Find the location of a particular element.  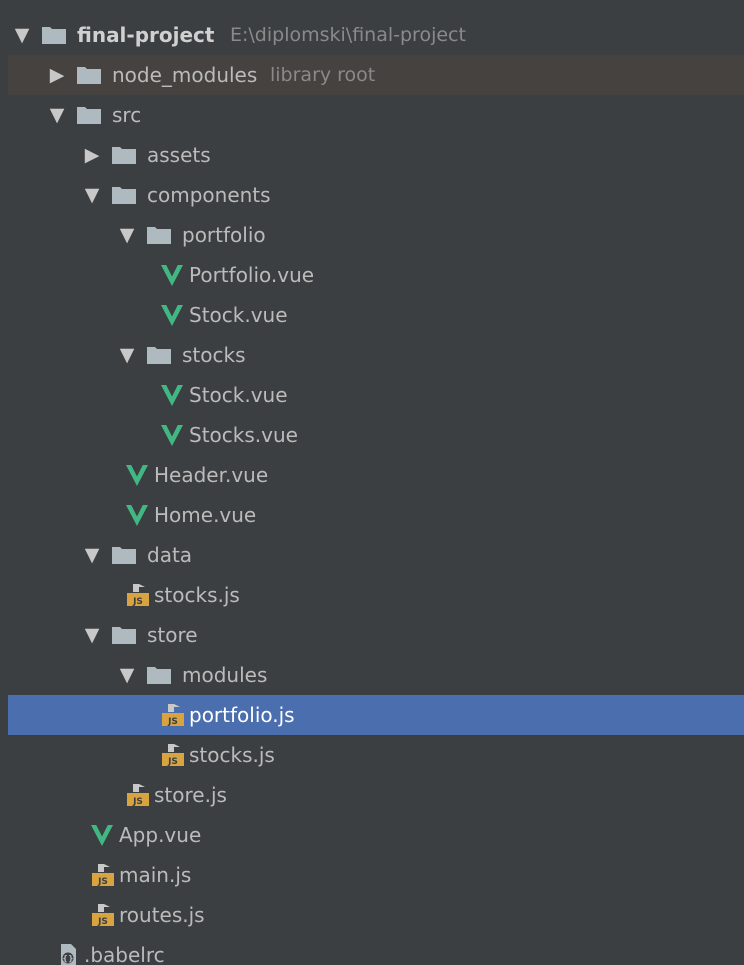

tree-row-src: ▼ src is located at coordinates (376, 115).